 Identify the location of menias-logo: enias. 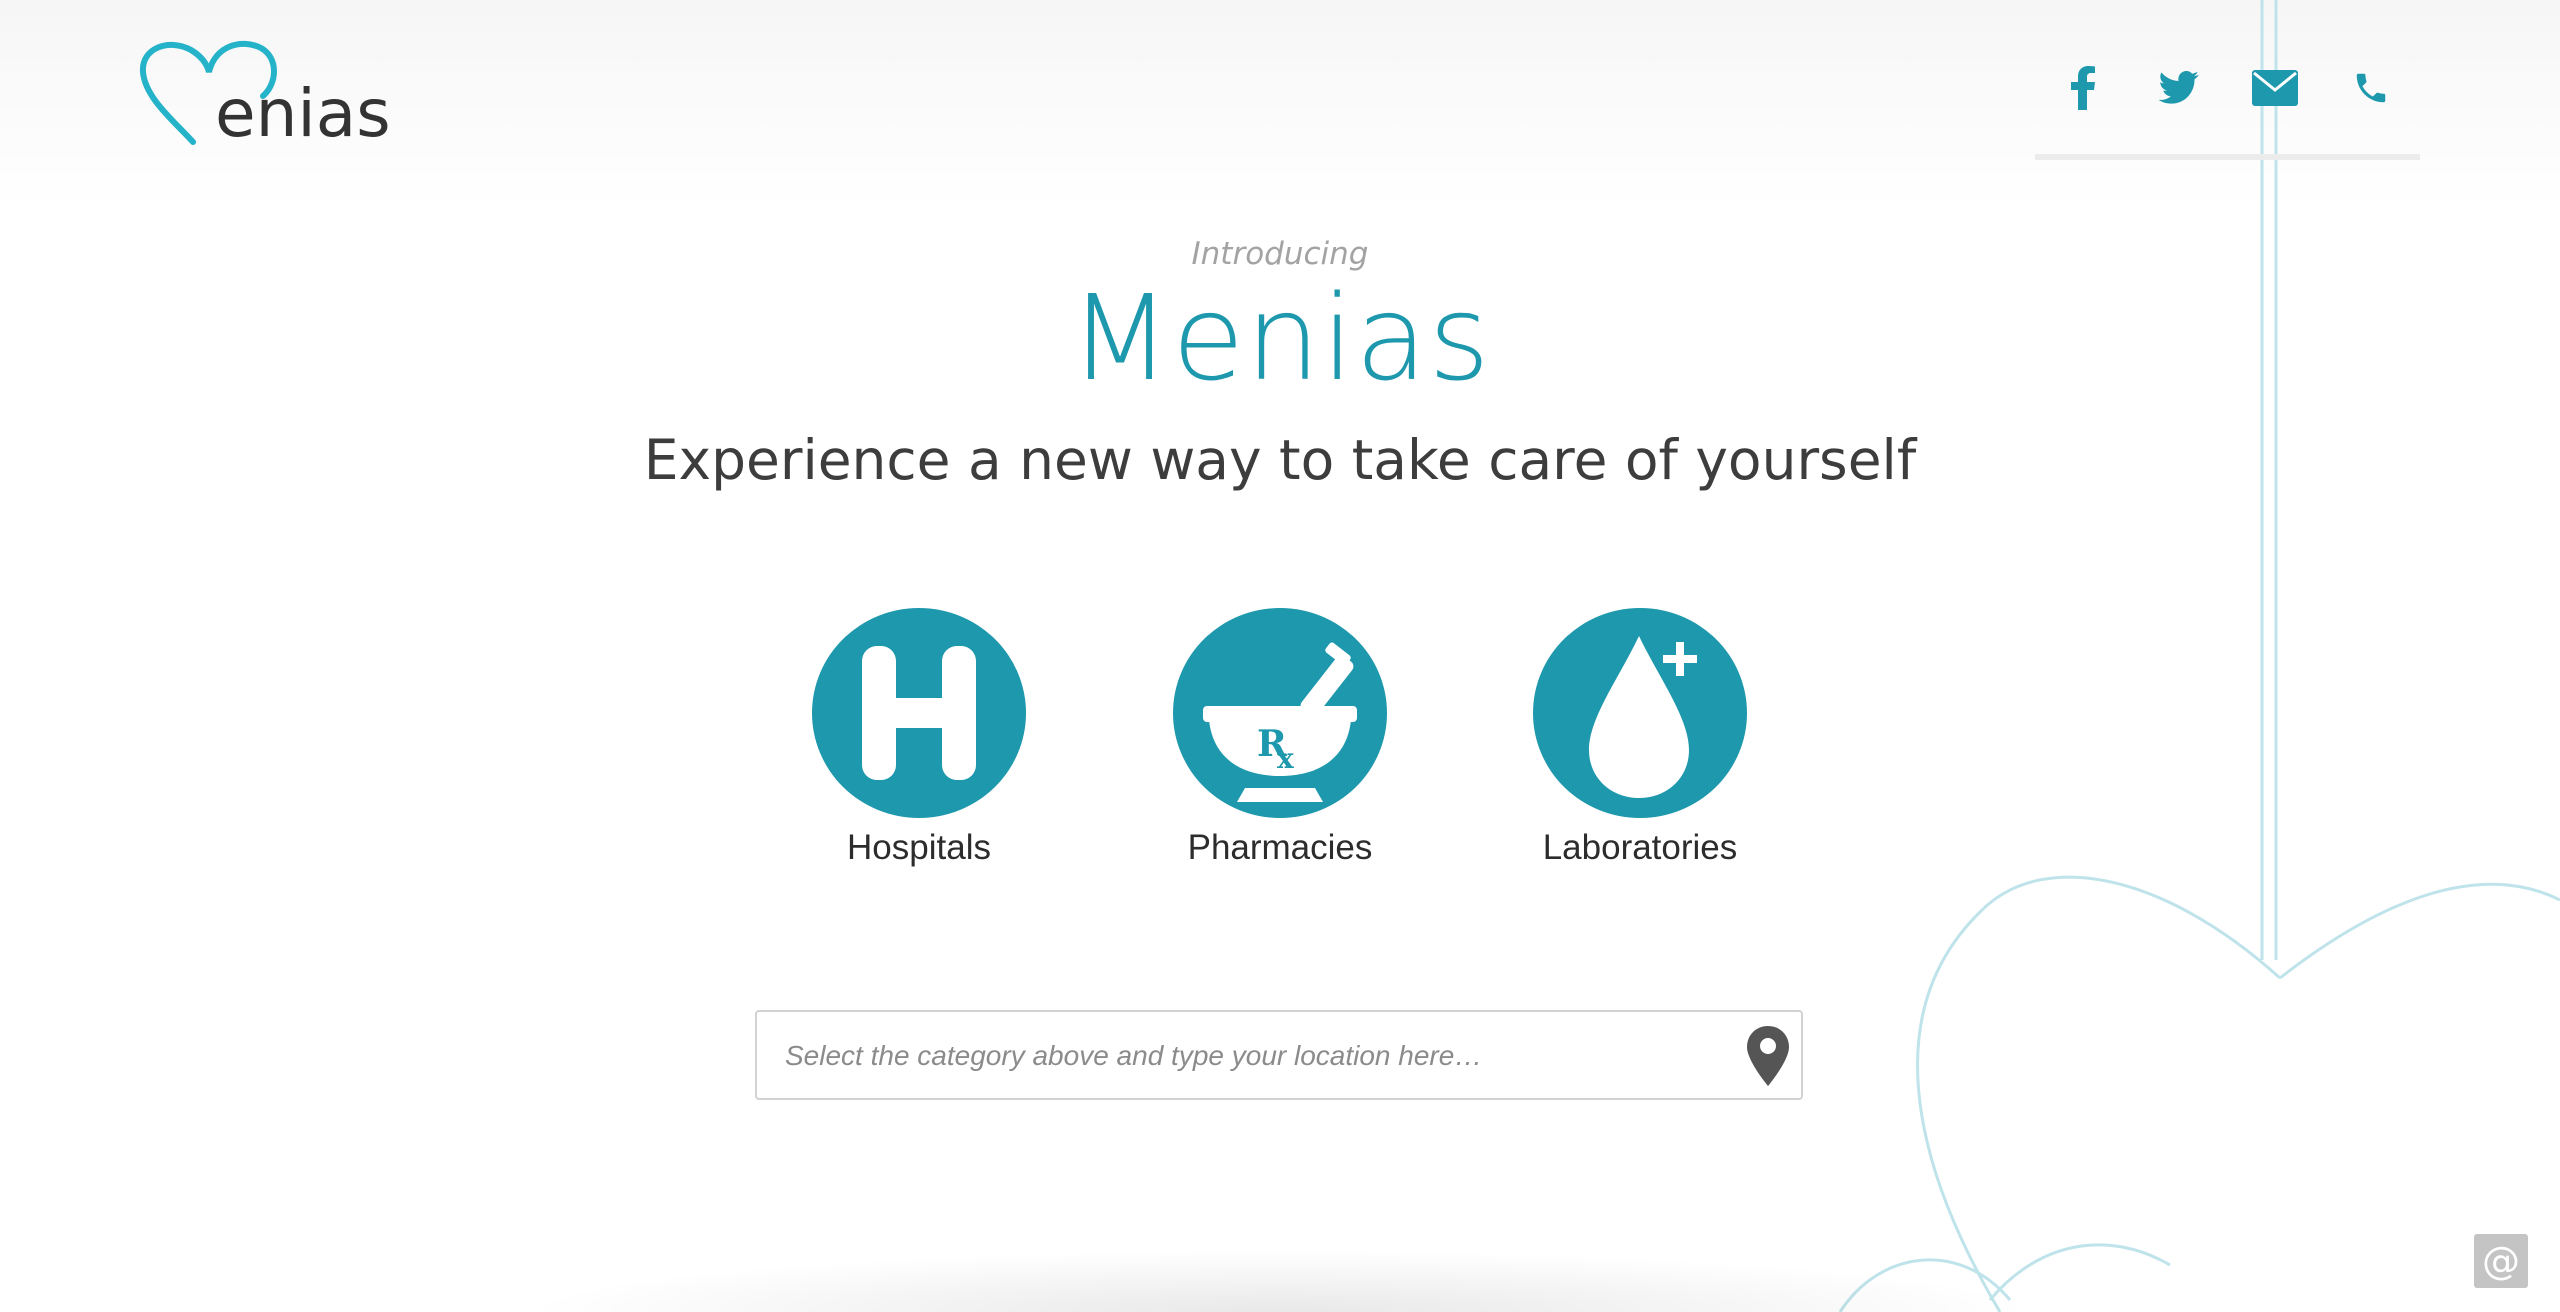
(280, 94).